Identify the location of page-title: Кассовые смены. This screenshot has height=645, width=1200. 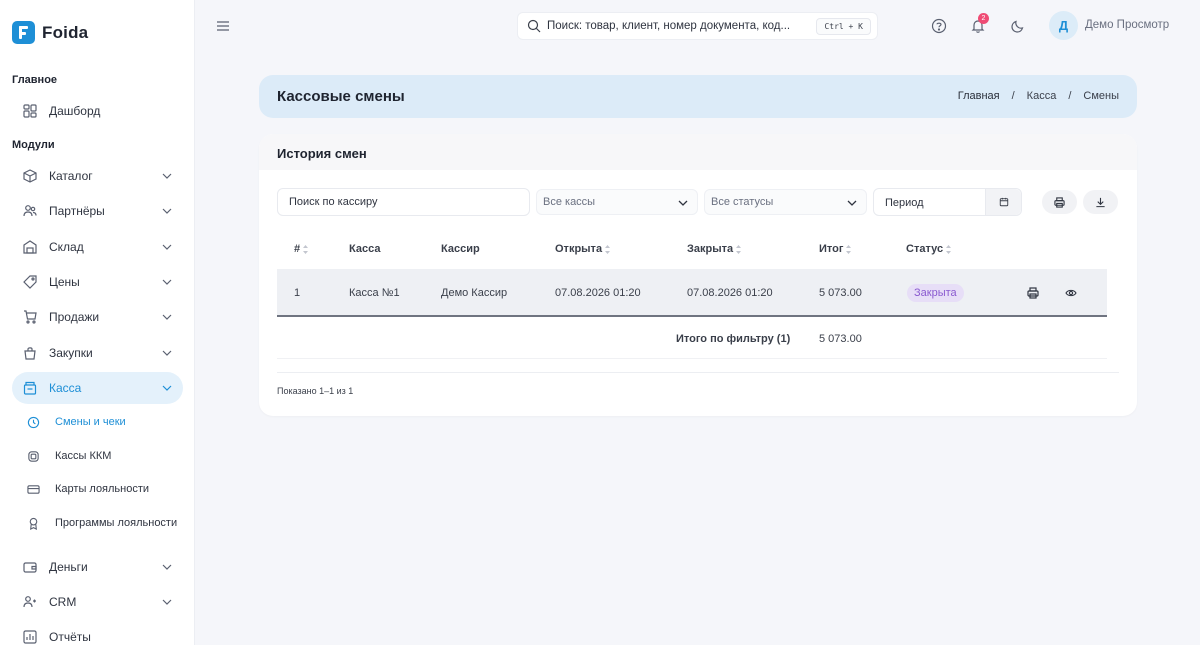
(341, 96).